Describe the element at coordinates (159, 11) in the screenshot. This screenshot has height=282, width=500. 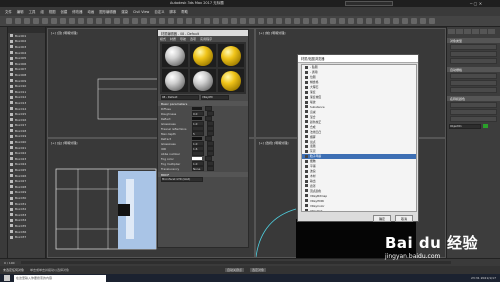
I see `menu-item: 自定义` at that location.